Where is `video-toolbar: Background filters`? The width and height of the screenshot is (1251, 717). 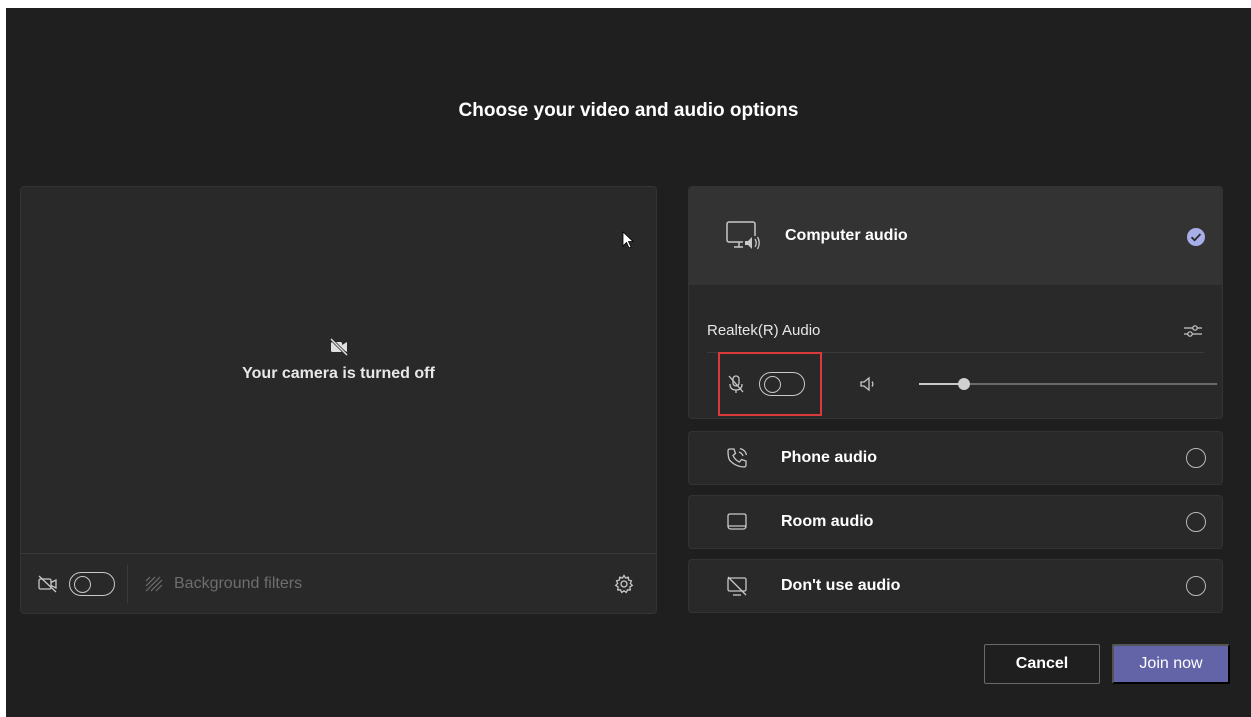
video-toolbar: Background filters is located at coordinates (338, 583).